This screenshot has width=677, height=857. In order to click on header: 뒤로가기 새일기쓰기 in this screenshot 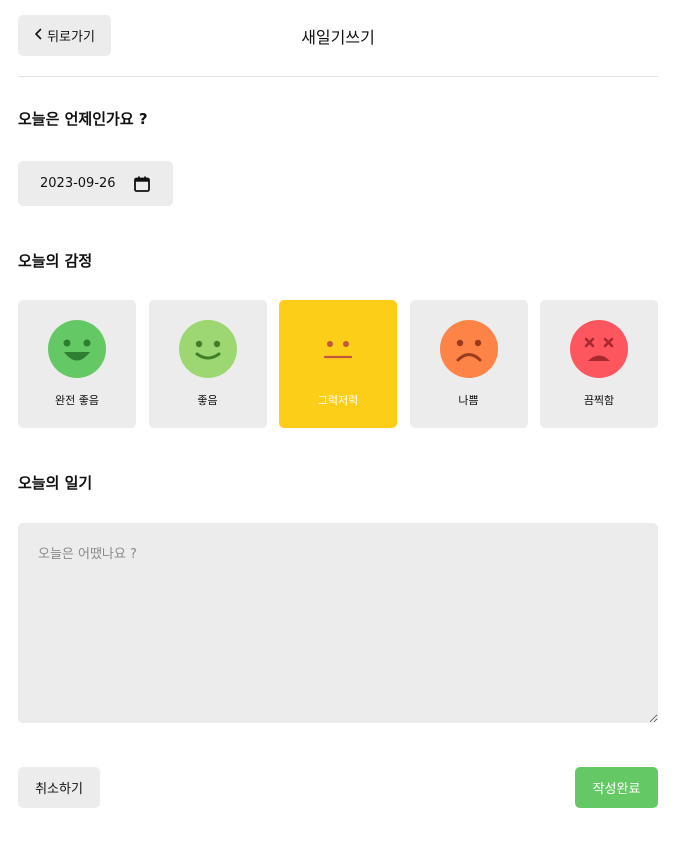, I will do `click(338, 38)`.